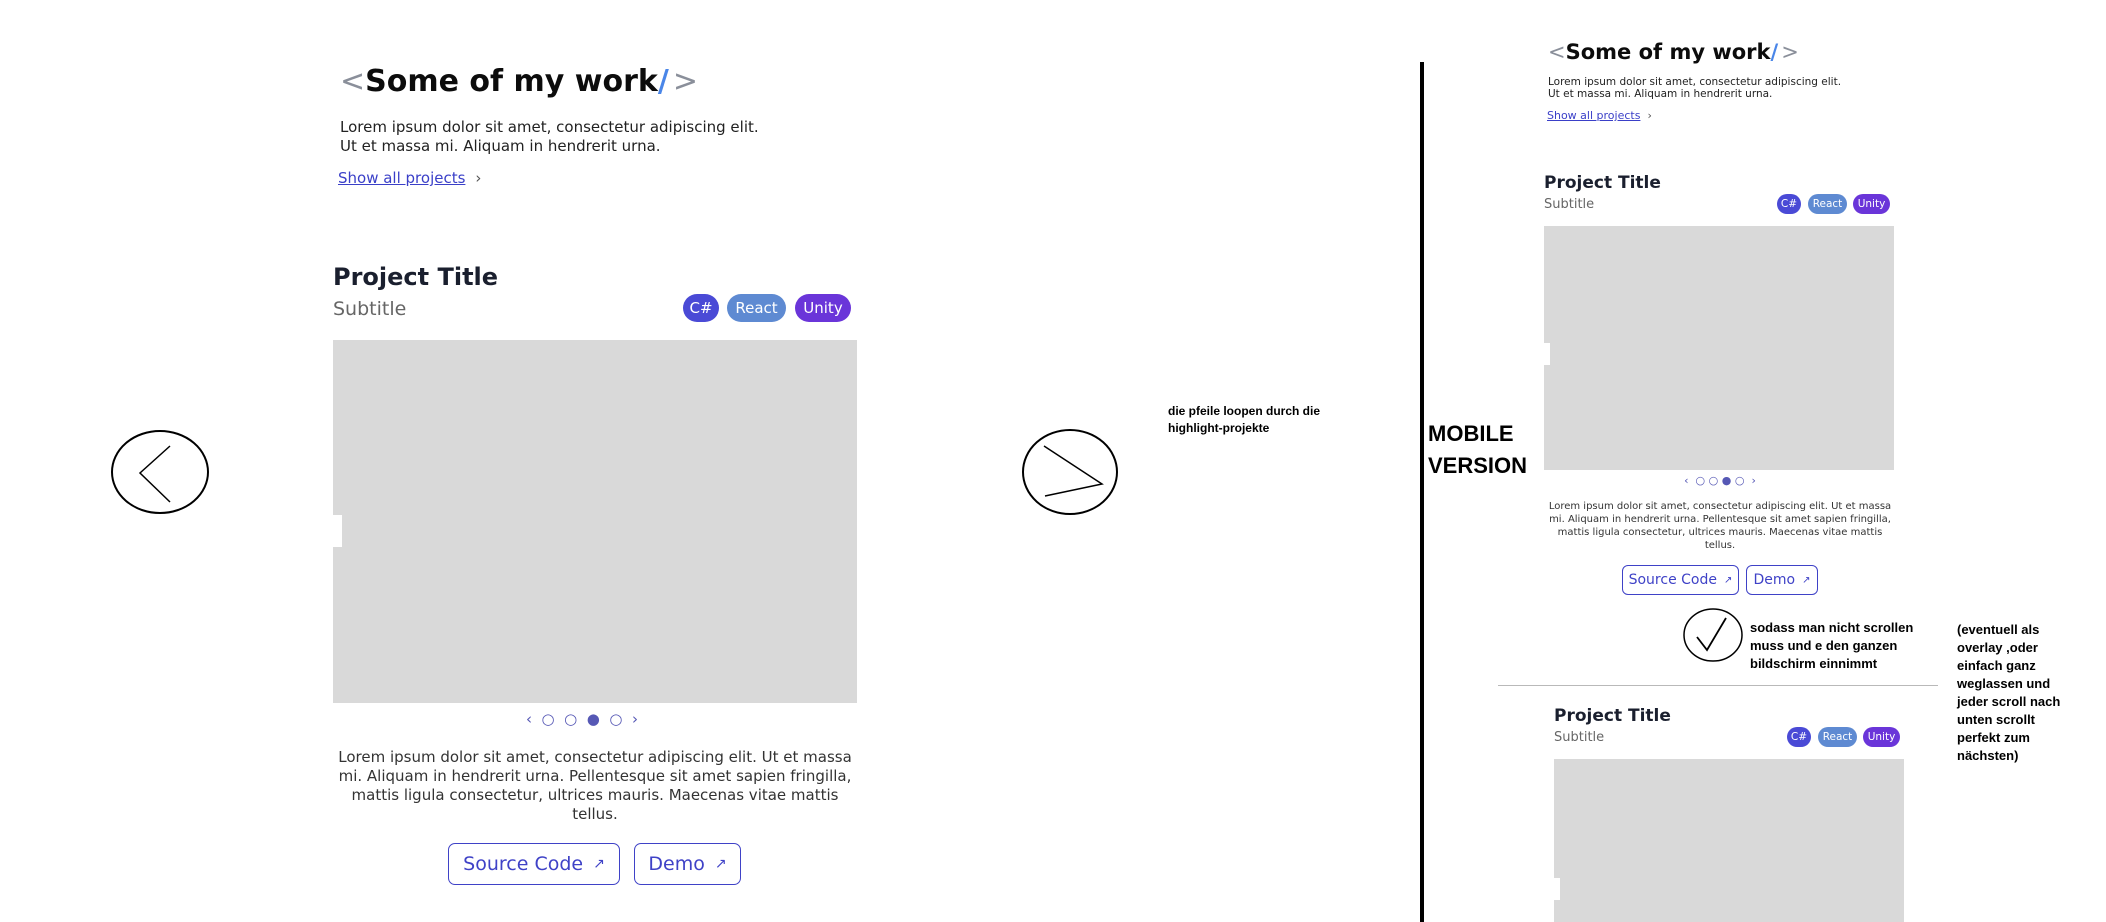 This screenshot has height=922, width=2106. I want to click on mobile-demo-button: Demo ↗, so click(1782, 580).